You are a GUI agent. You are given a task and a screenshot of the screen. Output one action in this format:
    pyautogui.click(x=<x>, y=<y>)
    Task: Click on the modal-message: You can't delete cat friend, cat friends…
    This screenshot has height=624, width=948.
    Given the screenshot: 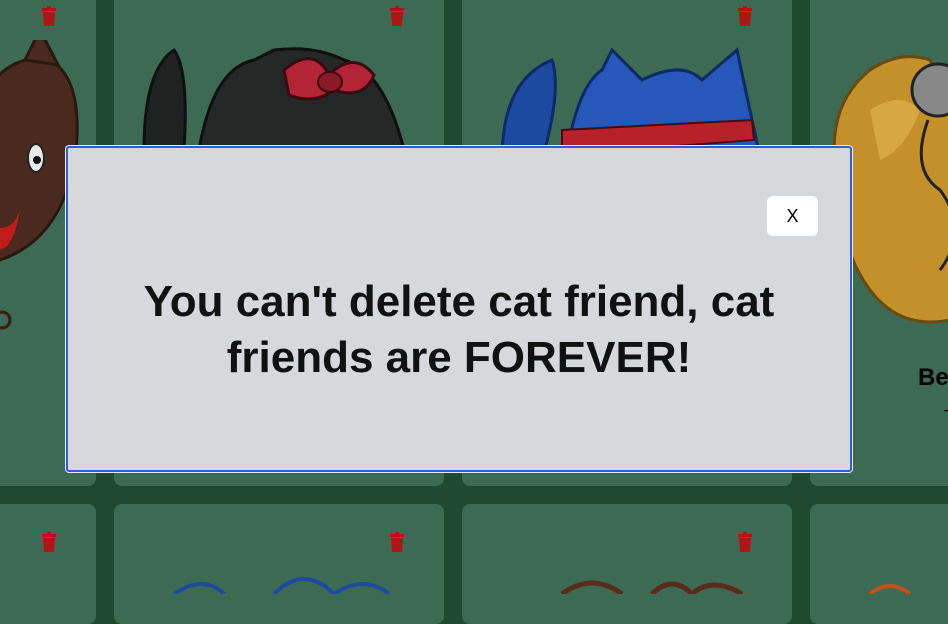 What is the action you would take?
    pyautogui.click(x=459, y=329)
    